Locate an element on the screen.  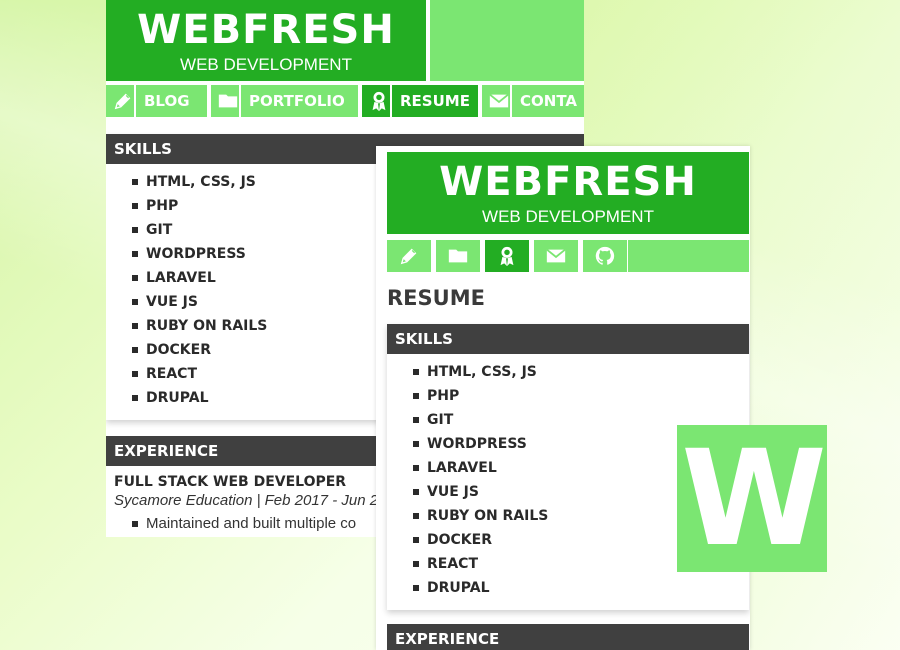
page-title: RESUME is located at coordinates (436, 298).